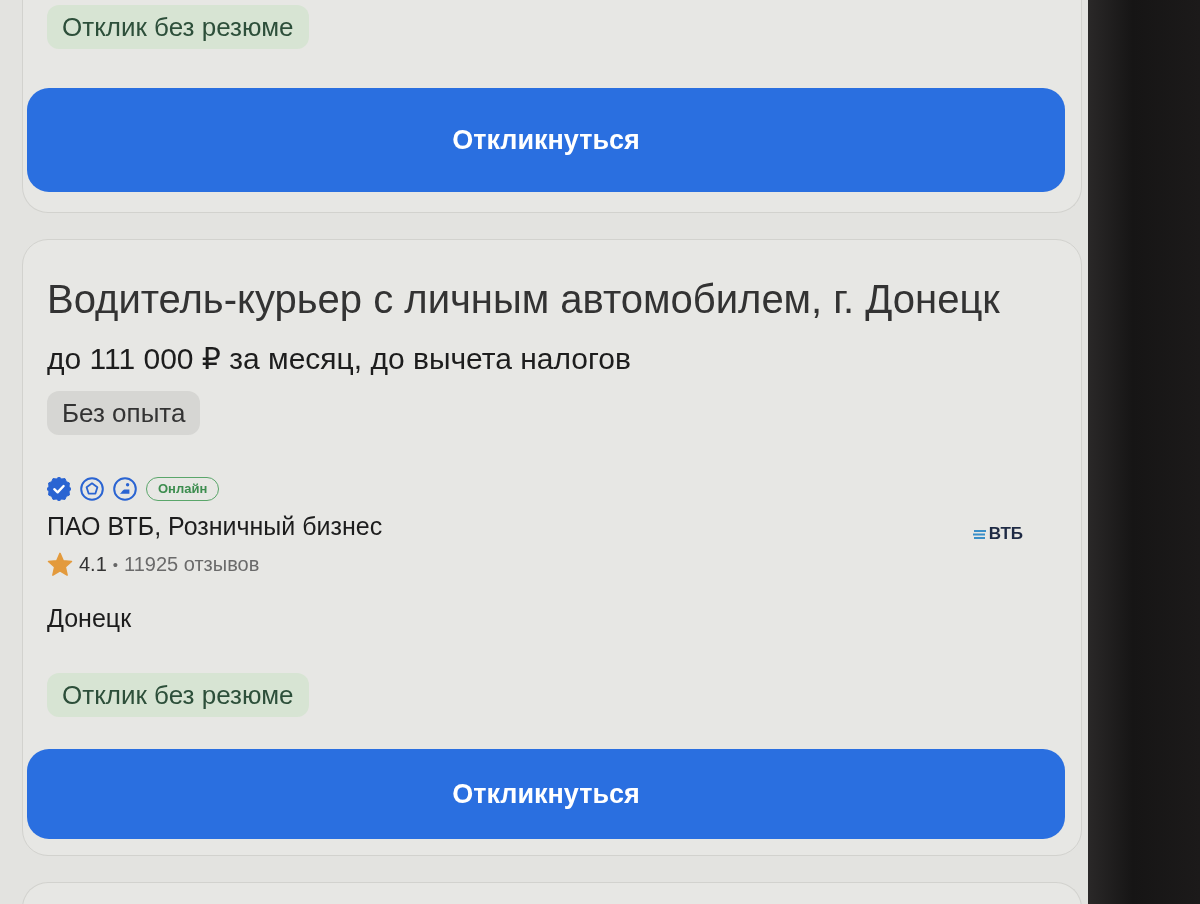  Describe the element at coordinates (89, 618) in the screenshot. I see `city-text: Донецк` at that location.